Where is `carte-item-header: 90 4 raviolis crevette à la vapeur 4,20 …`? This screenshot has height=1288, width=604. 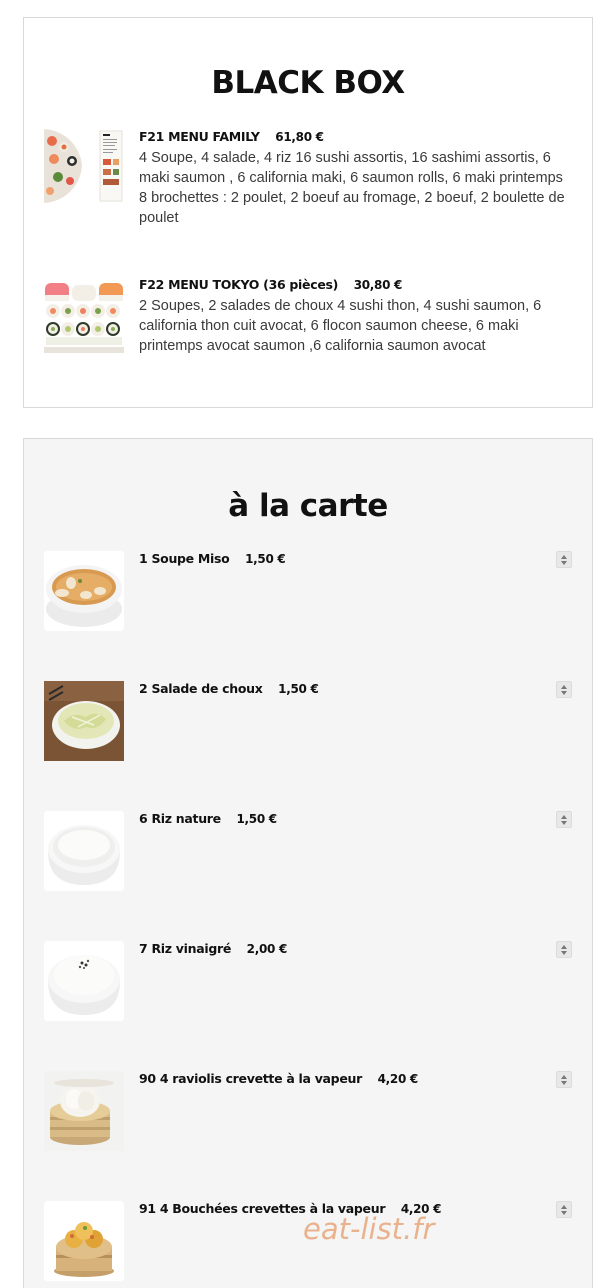 carte-item-header: 90 4 raviolis crevette à la vapeur 4,20 … is located at coordinates (341, 1078).